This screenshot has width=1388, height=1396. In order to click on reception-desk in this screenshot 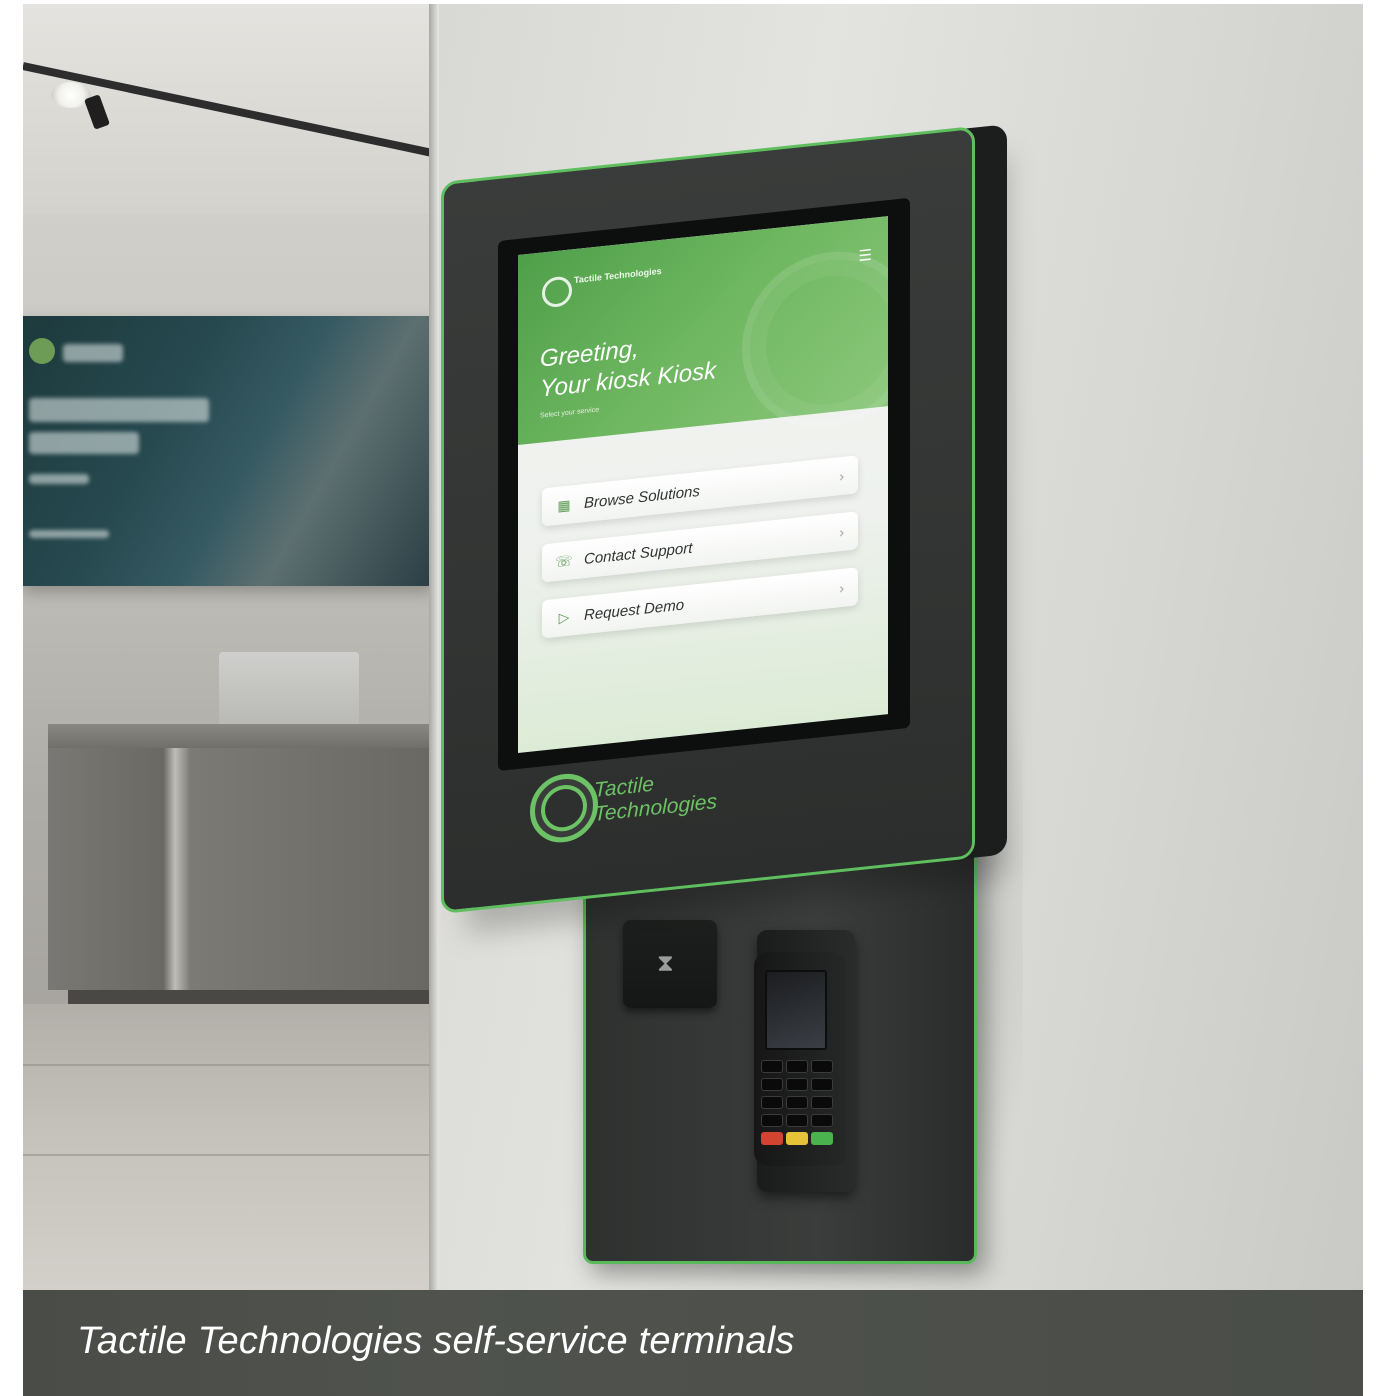, I will do `click(240, 869)`.